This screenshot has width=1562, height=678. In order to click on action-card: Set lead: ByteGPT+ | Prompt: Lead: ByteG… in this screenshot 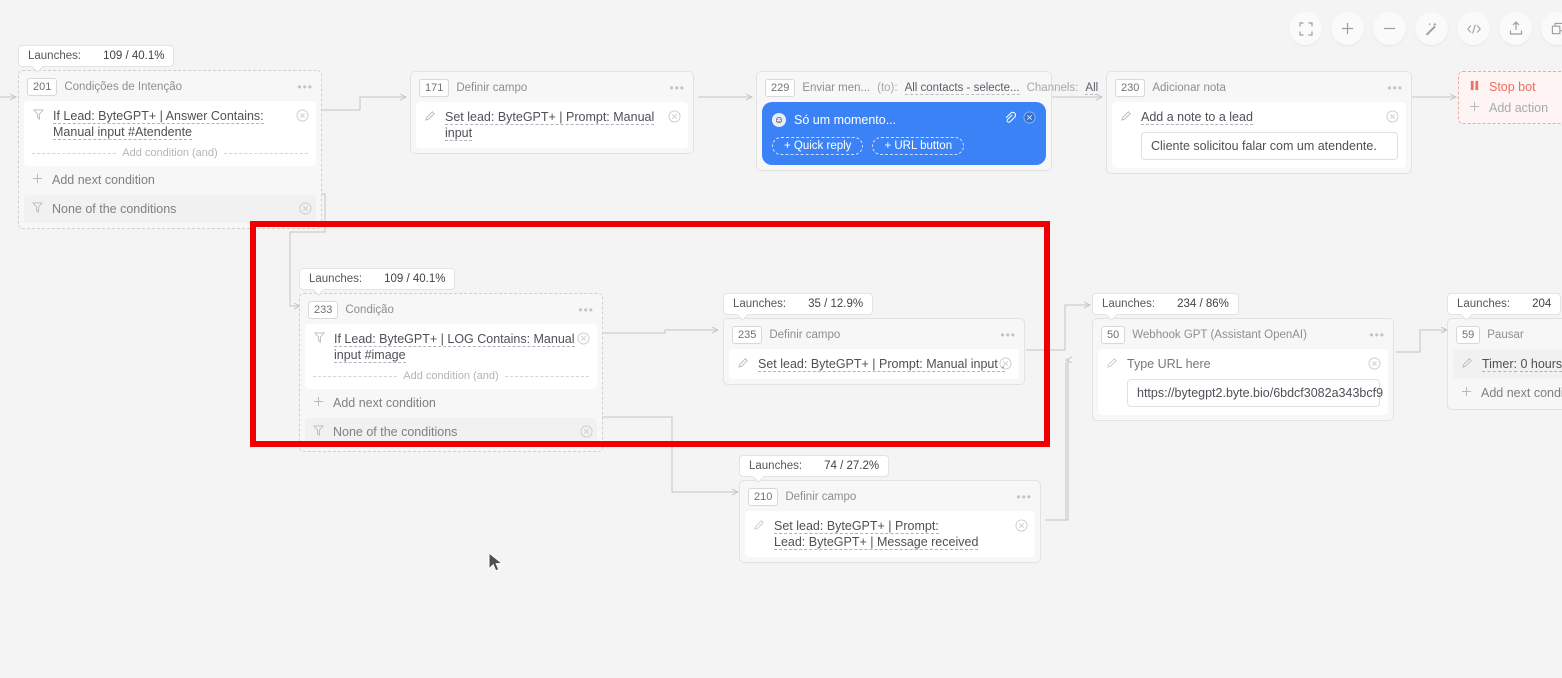, I will do `click(890, 534)`.